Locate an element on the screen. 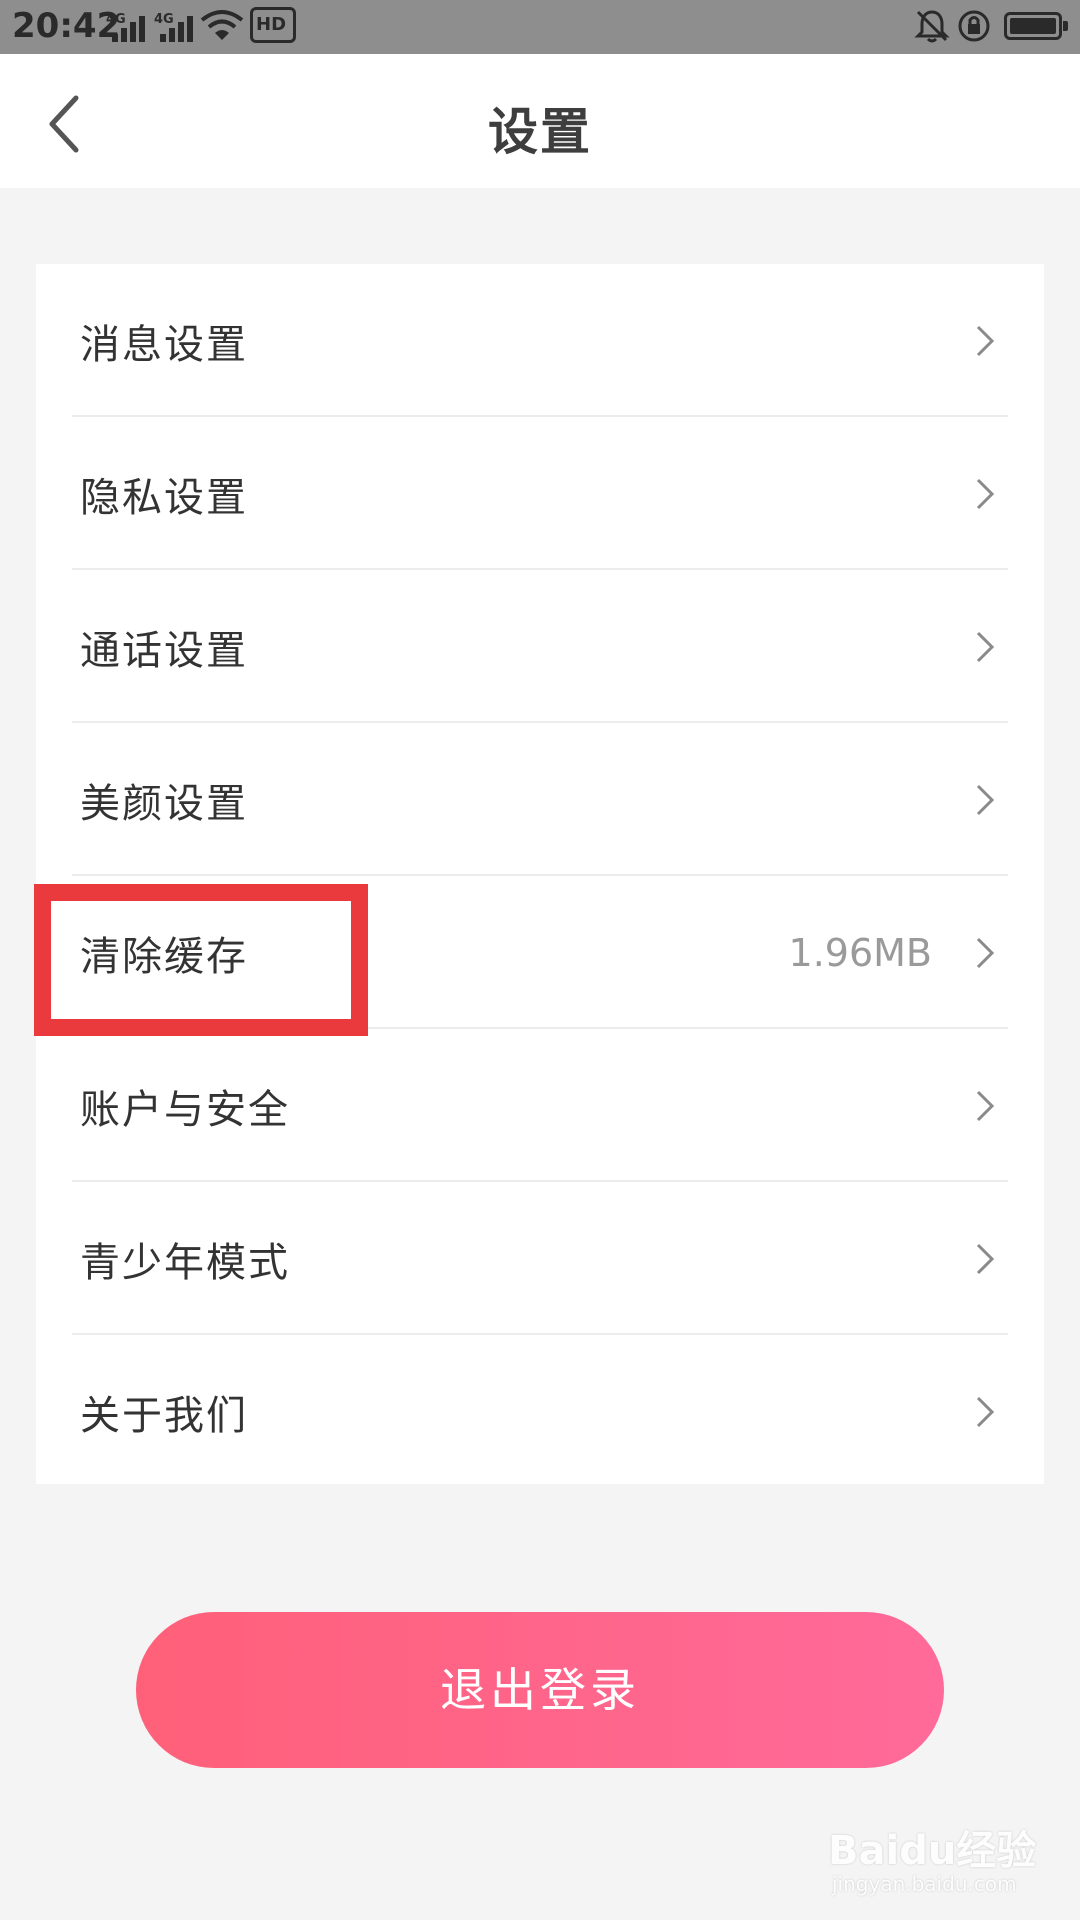 The image size is (1080, 1920). settings-item-label: 隐私设置 is located at coordinates (164, 497).